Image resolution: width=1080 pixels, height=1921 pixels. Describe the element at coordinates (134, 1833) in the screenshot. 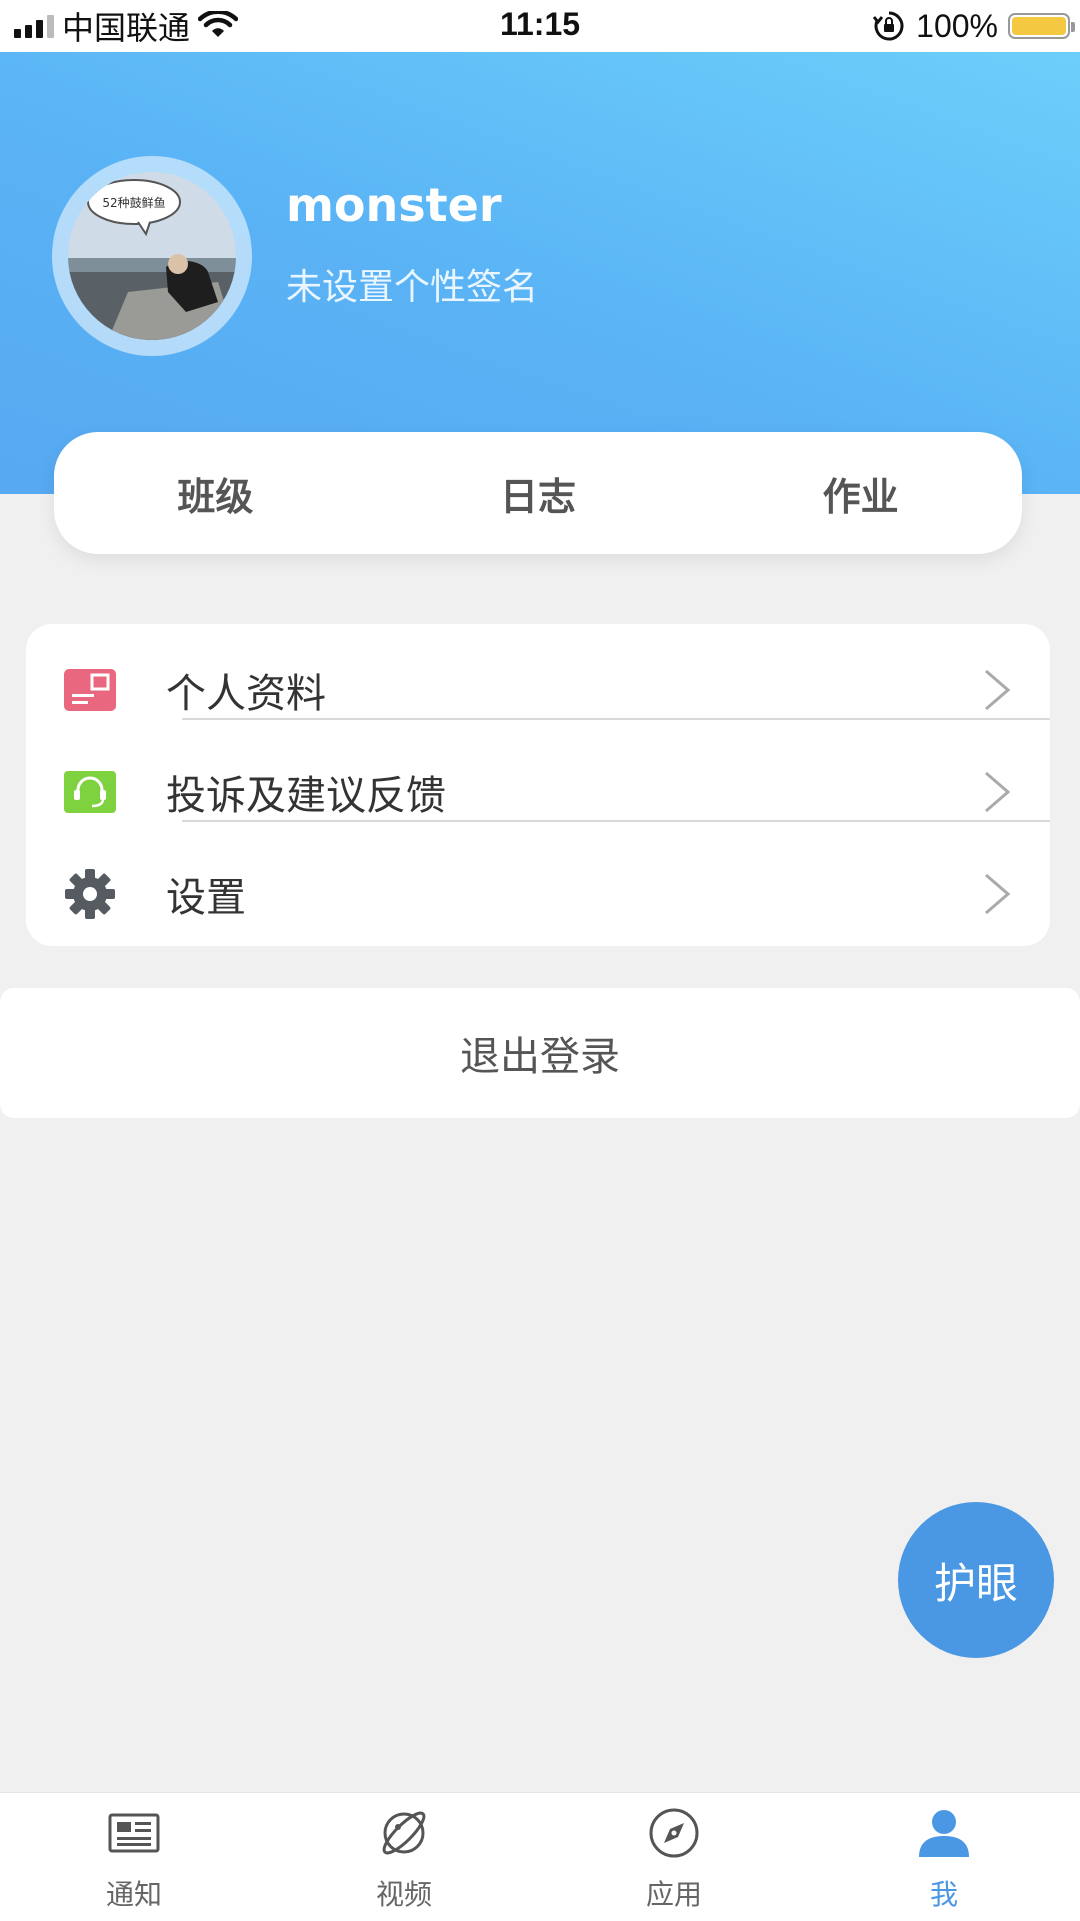

I see `newspaper-icon` at that location.